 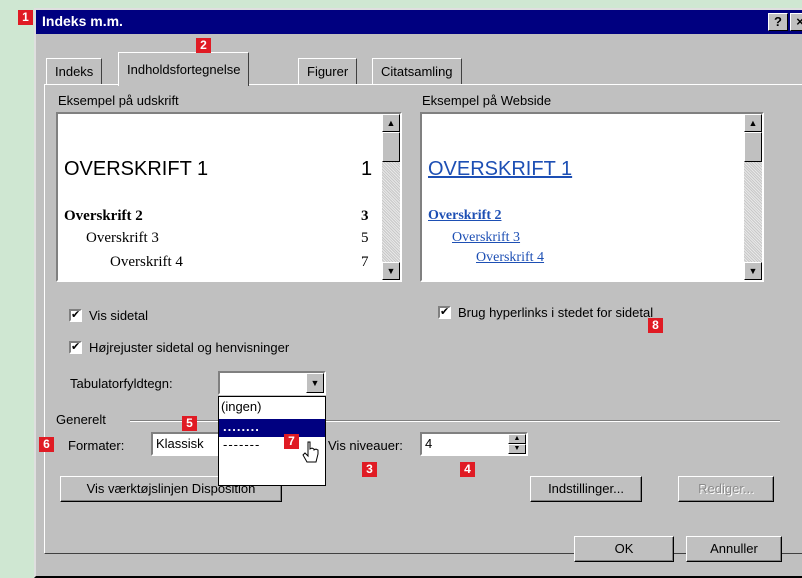 I want to click on hyperlinks-checkbox: ✔, so click(x=444, y=312).